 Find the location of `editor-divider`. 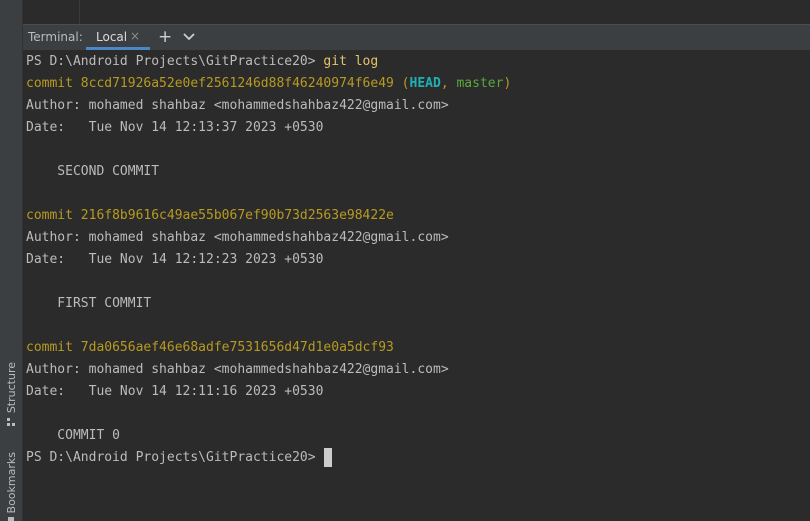

editor-divider is located at coordinates (79, 12).